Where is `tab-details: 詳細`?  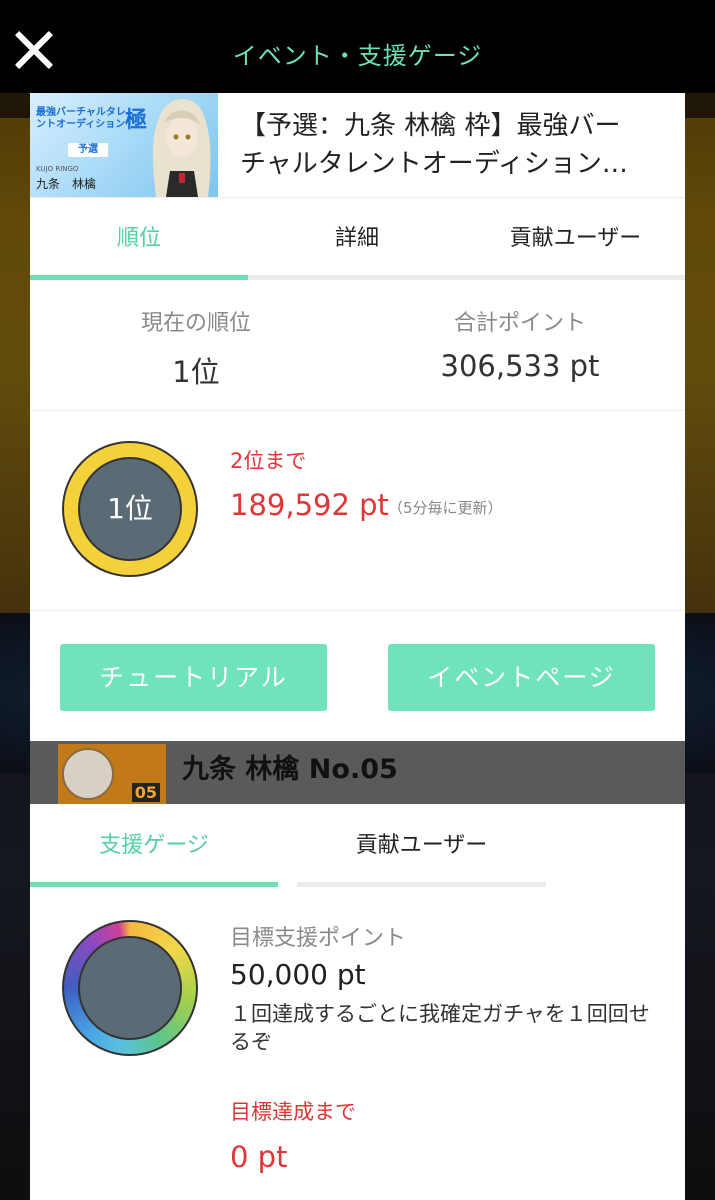 tab-details: 詳細 is located at coordinates (357, 239).